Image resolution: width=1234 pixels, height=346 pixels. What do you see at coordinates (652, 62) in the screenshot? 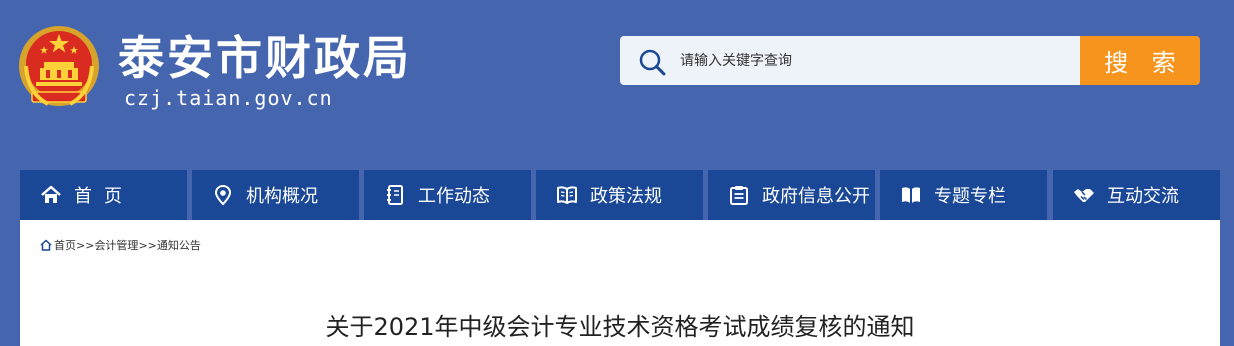
I see `search-icon` at bounding box center [652, 62].